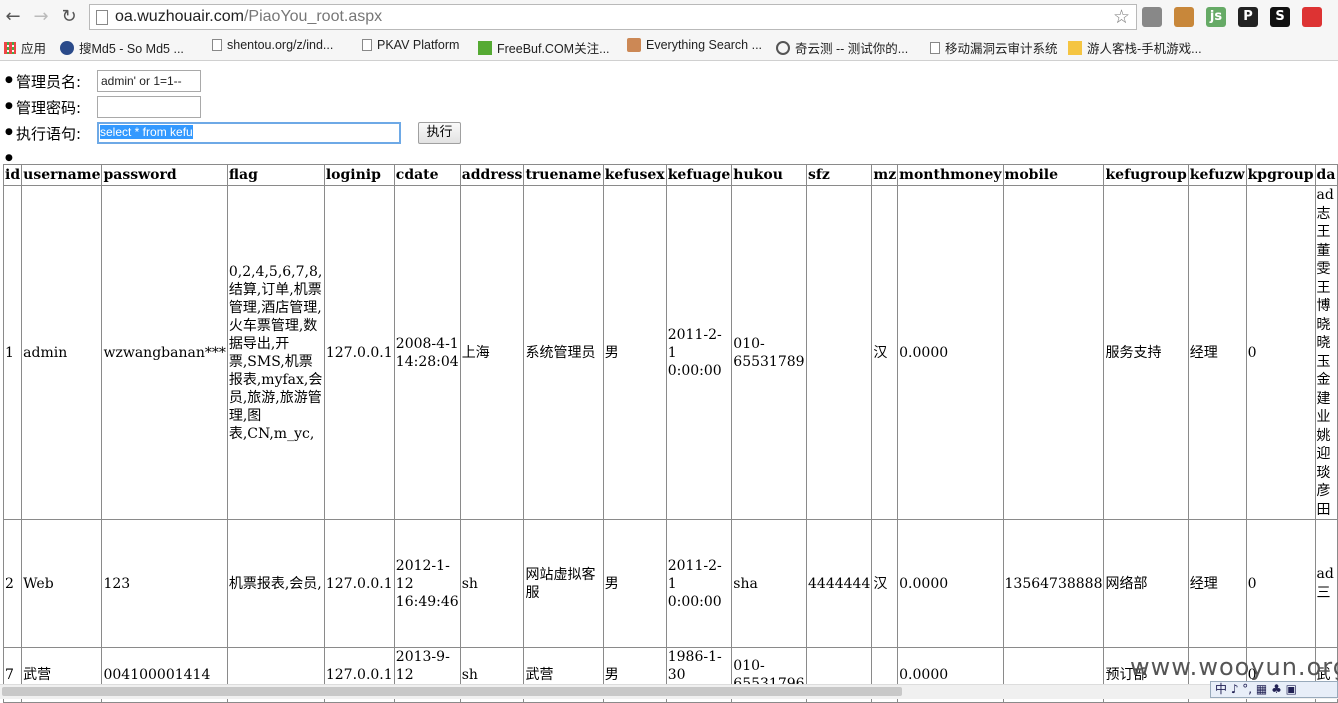  Describe the element at coordinates (249, 133) in the screenshot. I see `sql-input: select * from kefu` at that location.